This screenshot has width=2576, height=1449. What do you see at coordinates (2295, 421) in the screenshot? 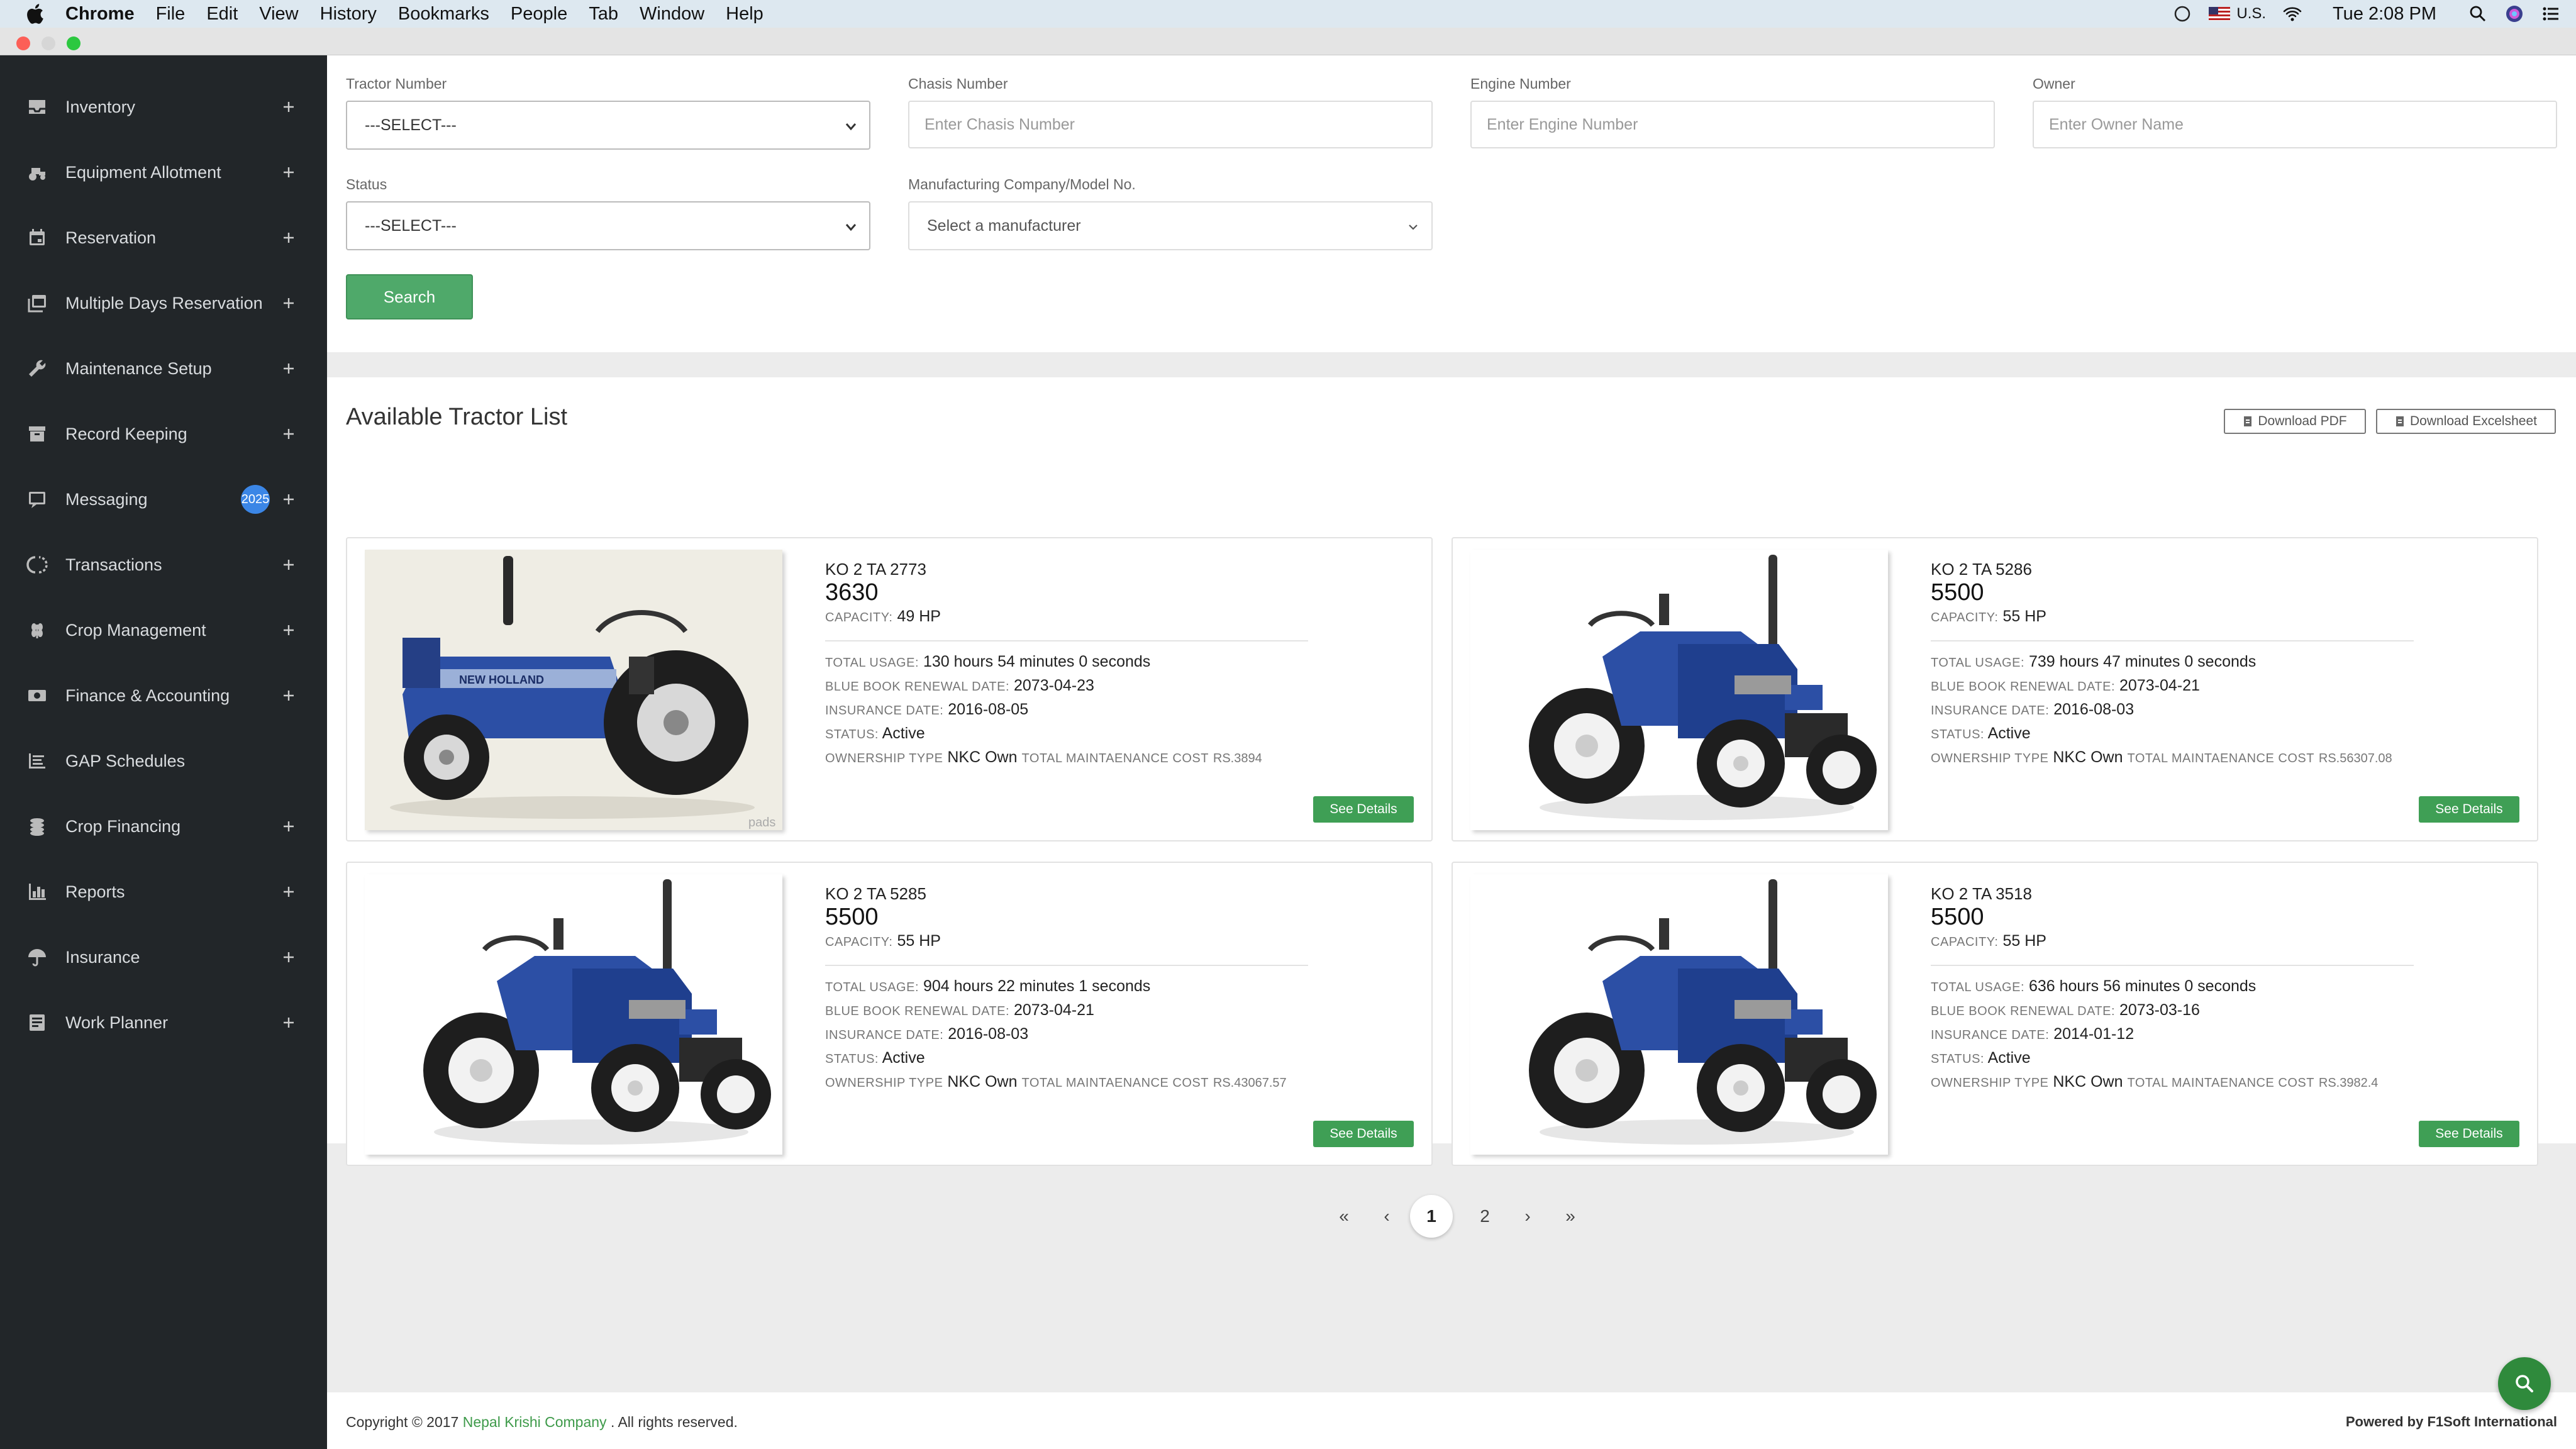
I see `download-pdf-button: Download PDF` at bounding box center [2295, 421].